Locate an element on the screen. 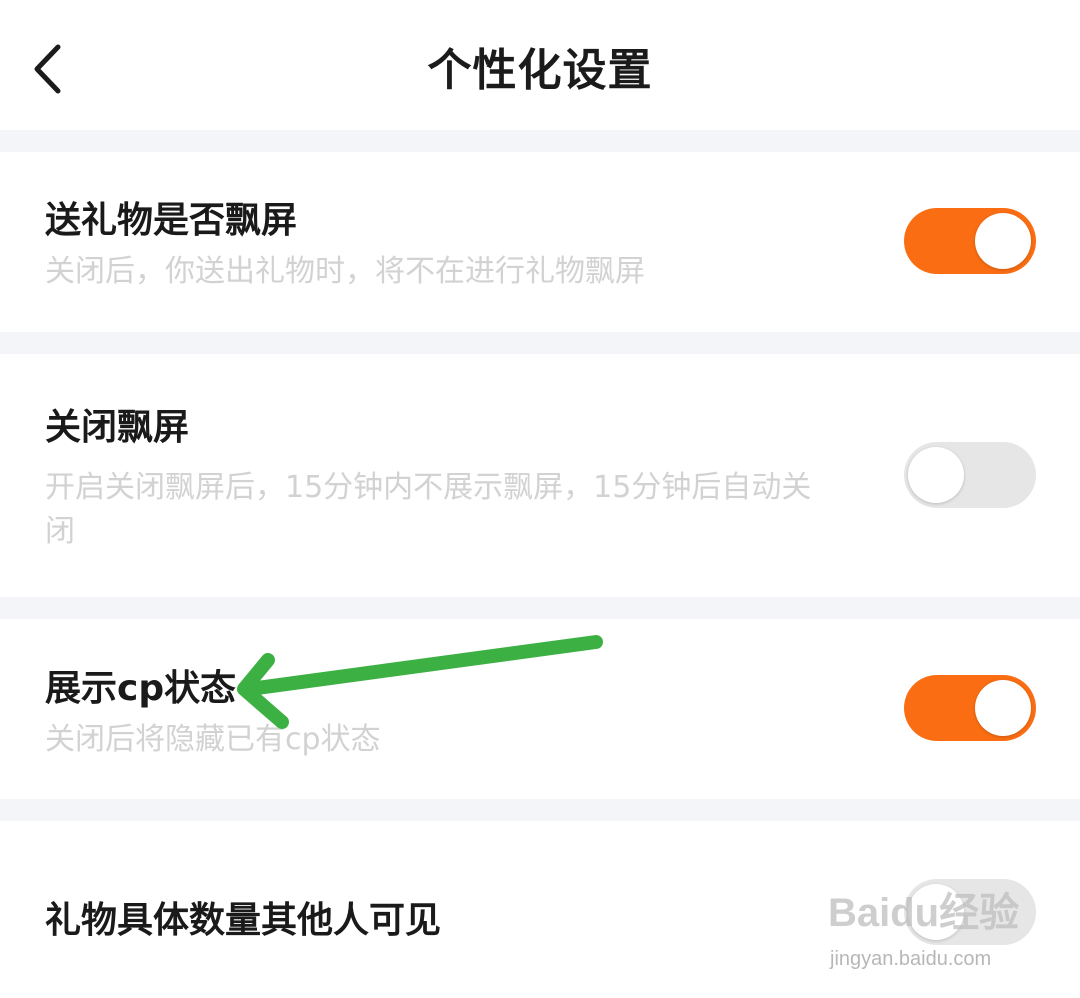 Image resolution: width=1080 pixels, height=998 pixels. watermark-url: jingyan.baidu.com is located at coordinates (911, 959).